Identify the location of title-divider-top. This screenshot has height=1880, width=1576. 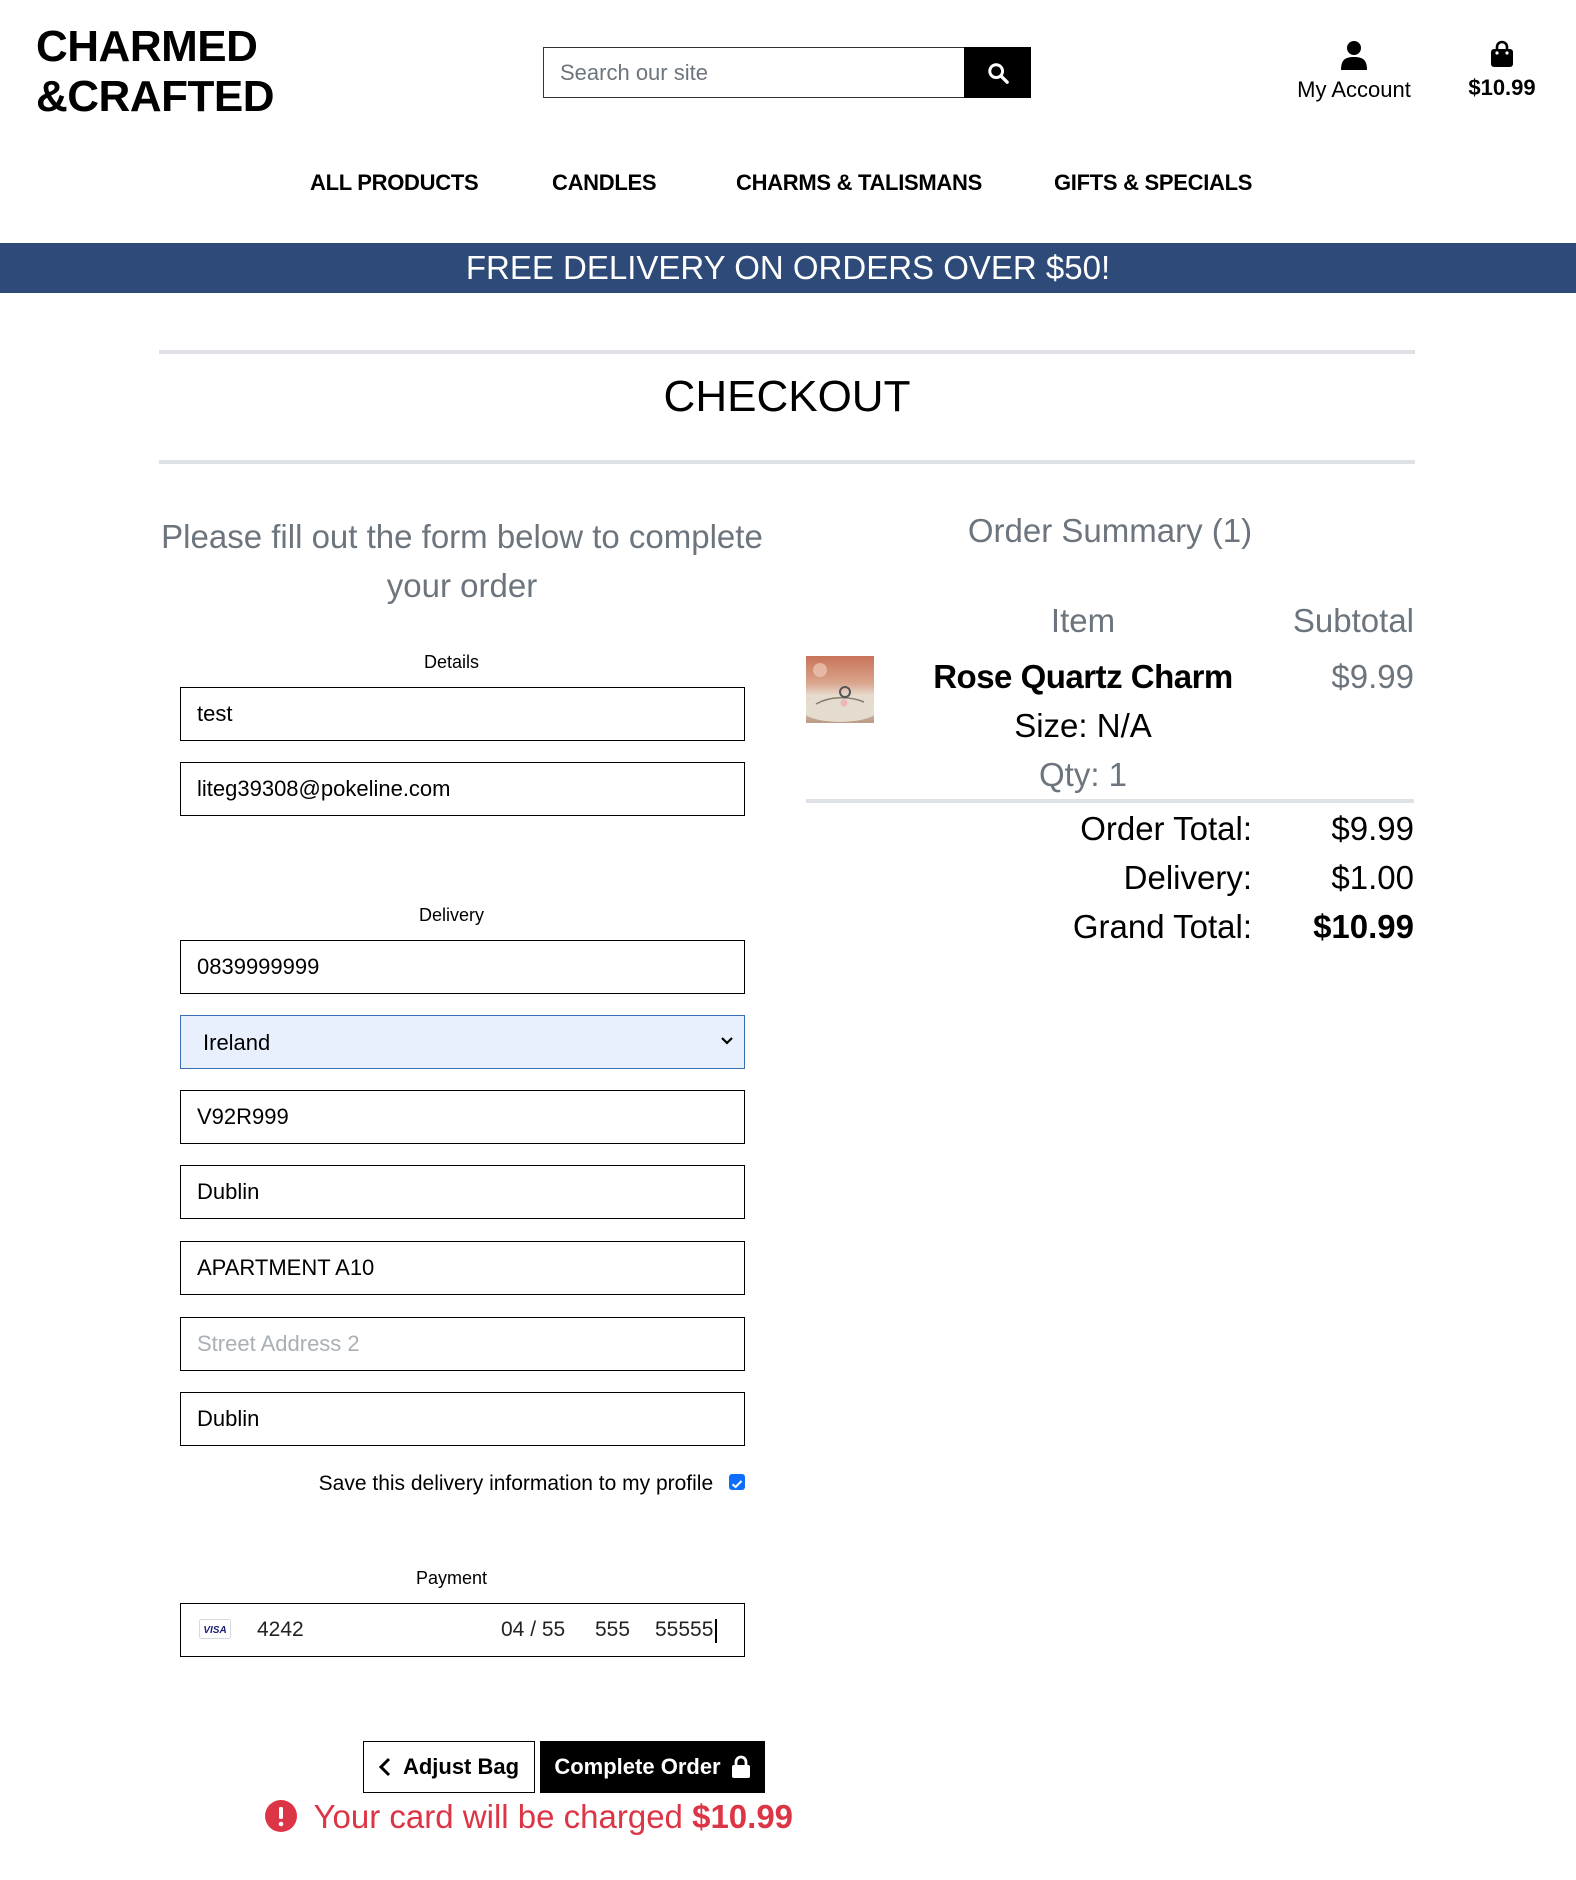
(787, 352).